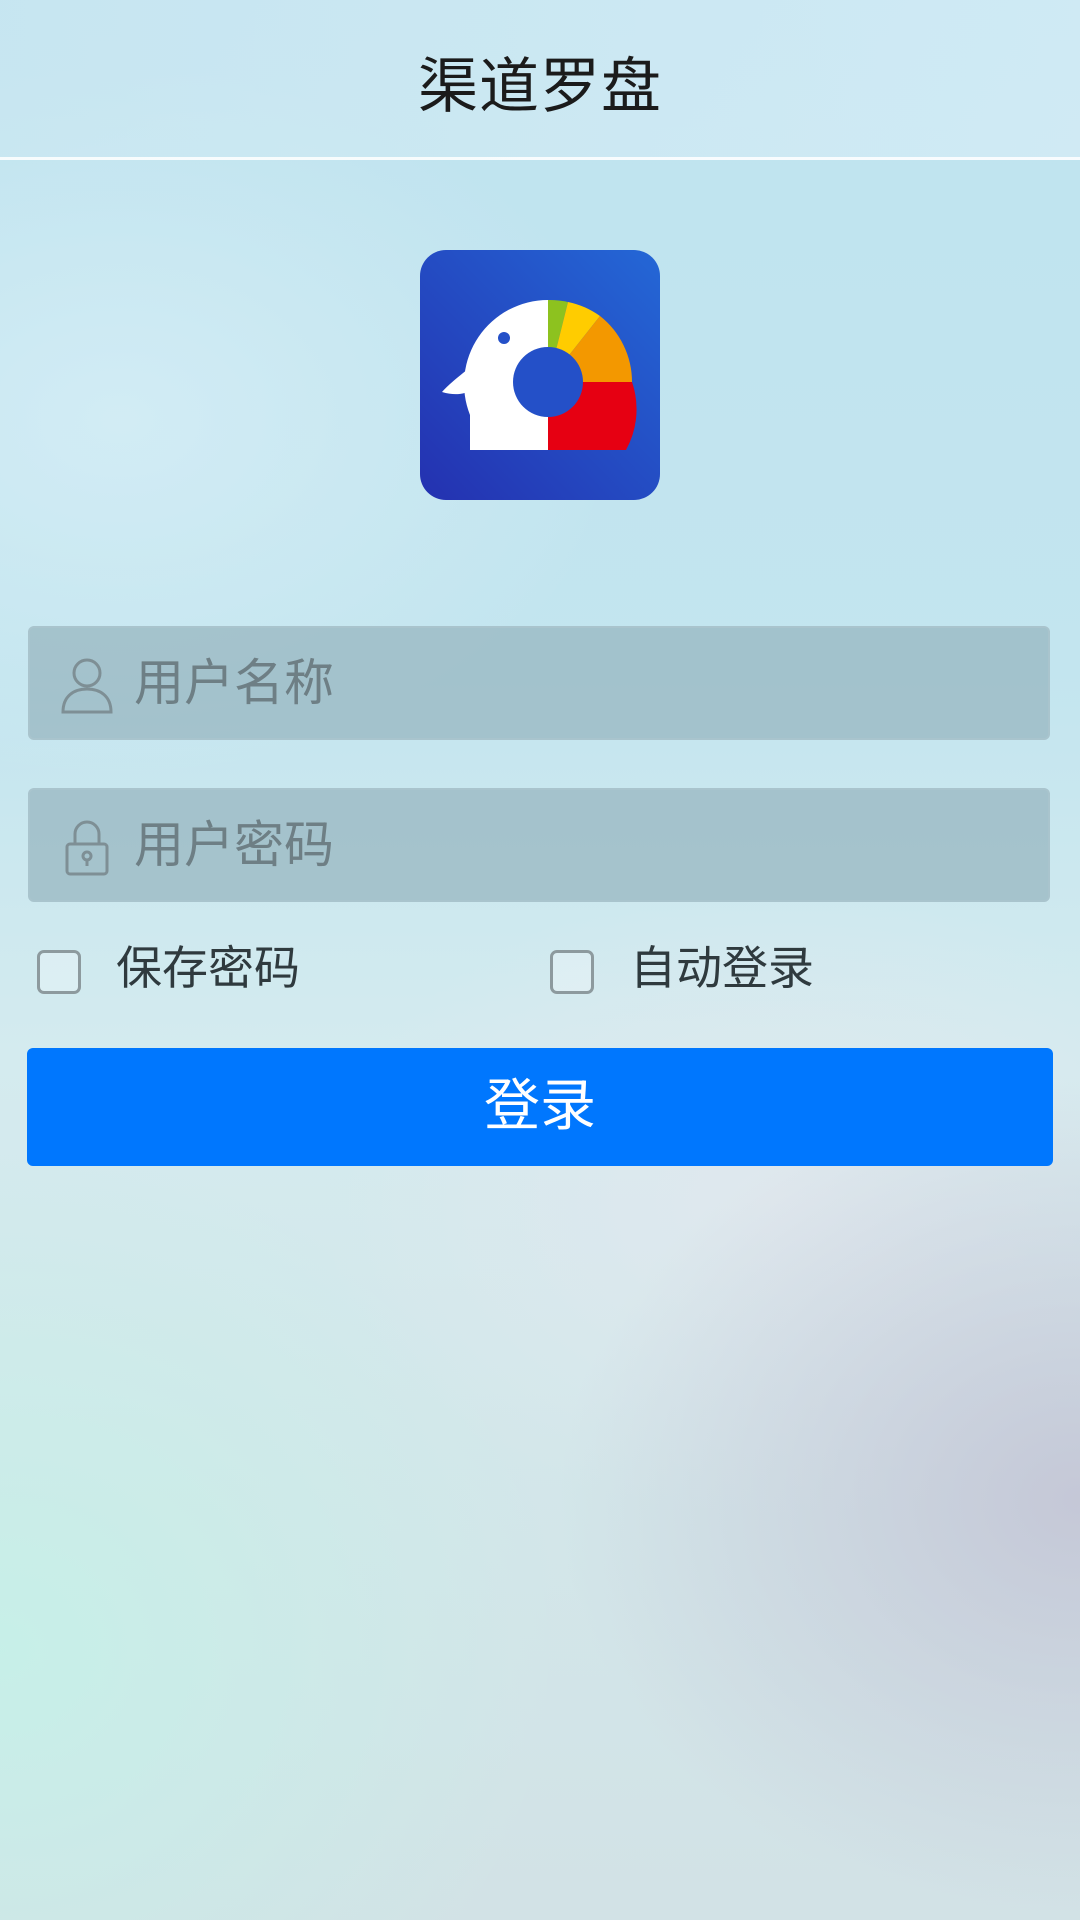 This screenshot has height=1920, width=1080. I want to click on elephant-logo-icon, so click(540, 375).